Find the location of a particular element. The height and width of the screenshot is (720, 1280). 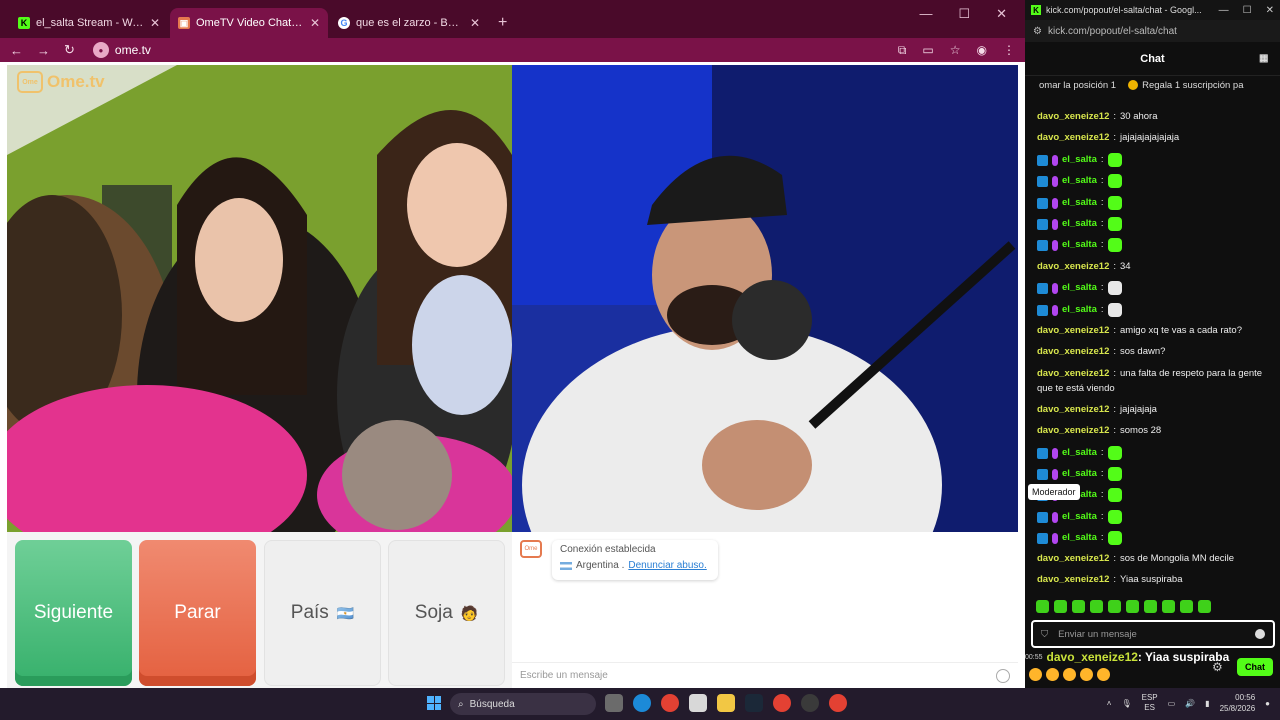

tab-ometv: ▣ OmeTV Video Chat — Alternative ✕ is located at coordinates (249, 23).